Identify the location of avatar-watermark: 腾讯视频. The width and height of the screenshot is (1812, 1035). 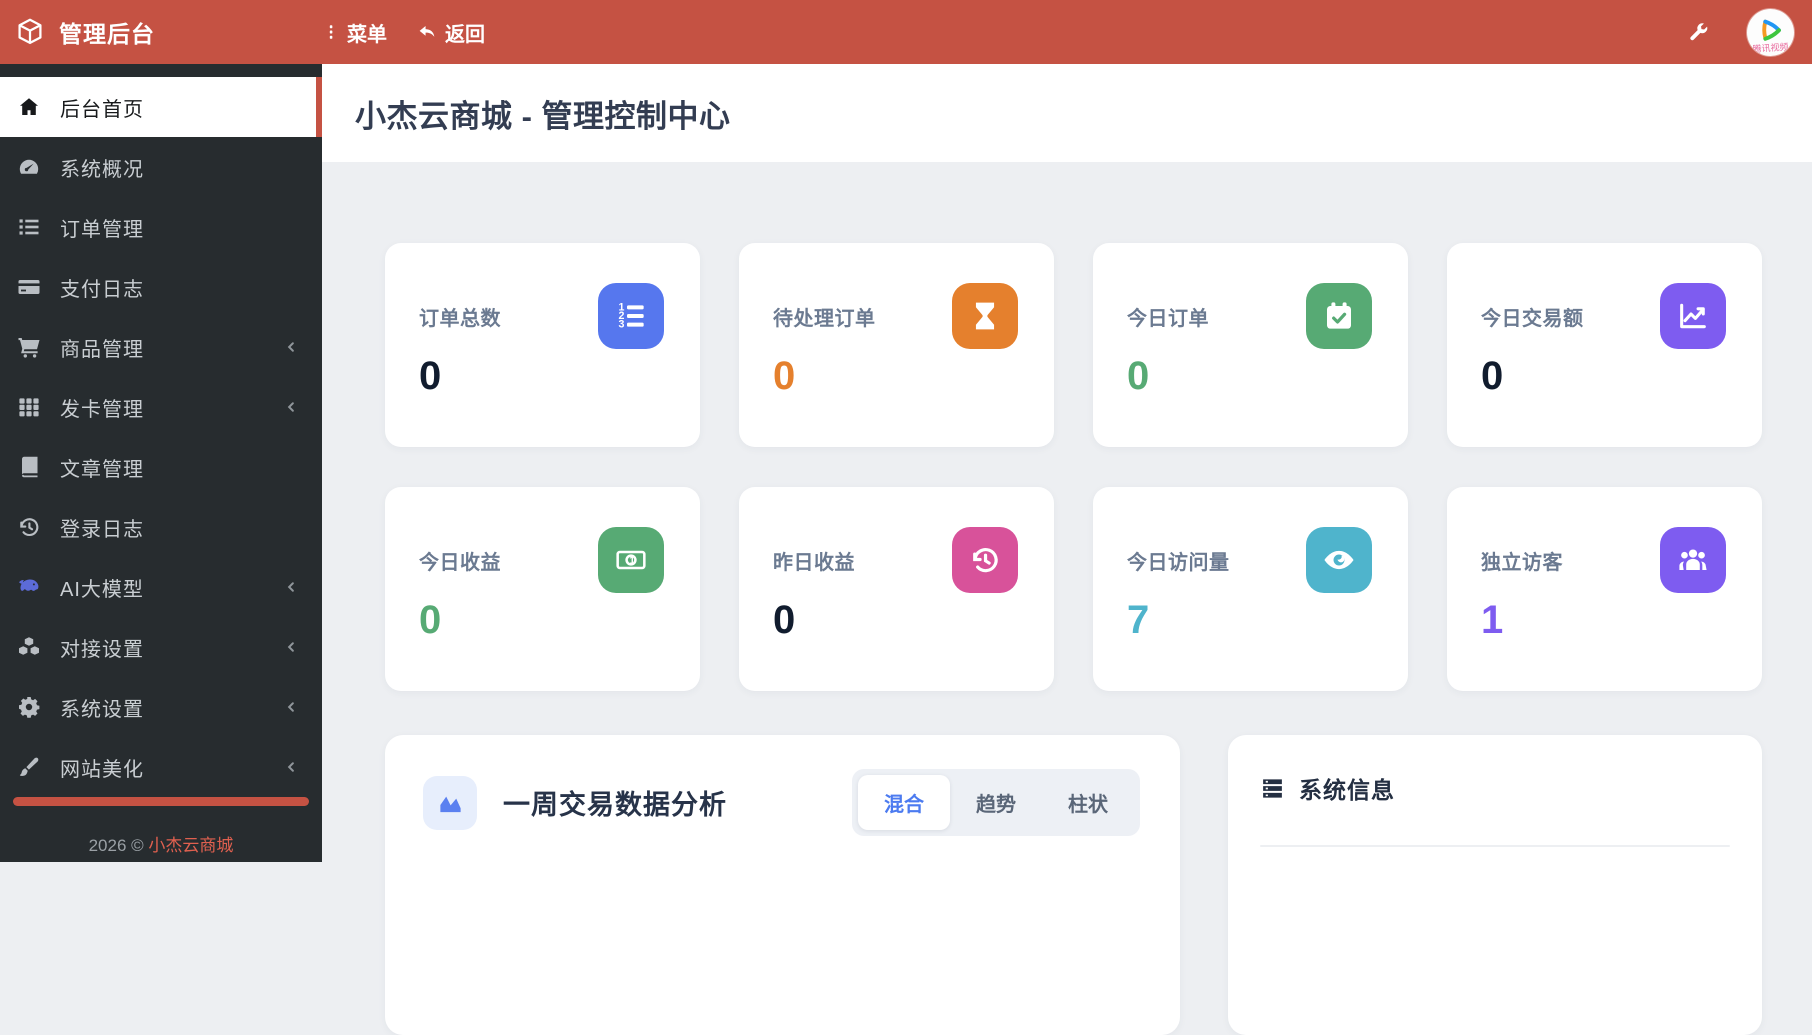
(1770, 47).